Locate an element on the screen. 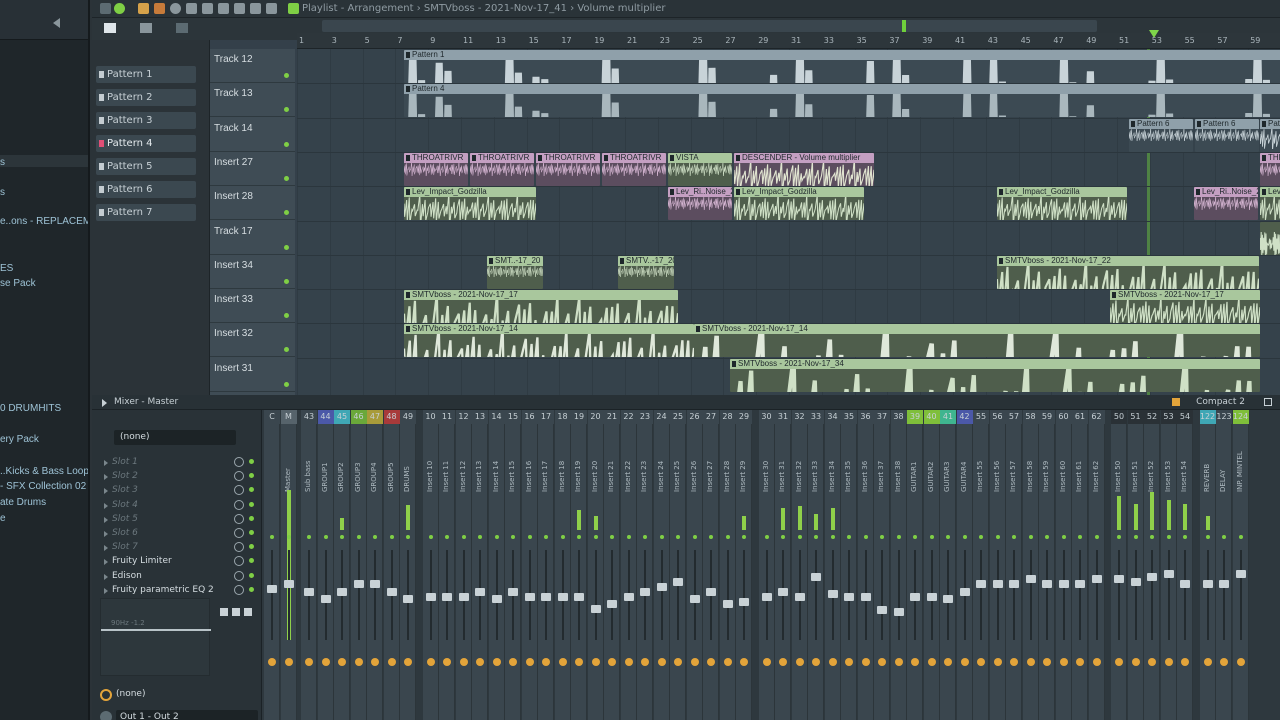 This screenshot has height=720, width=1280. mixer-strip: 20 Insert 20 is located at coordinates (595, 565).